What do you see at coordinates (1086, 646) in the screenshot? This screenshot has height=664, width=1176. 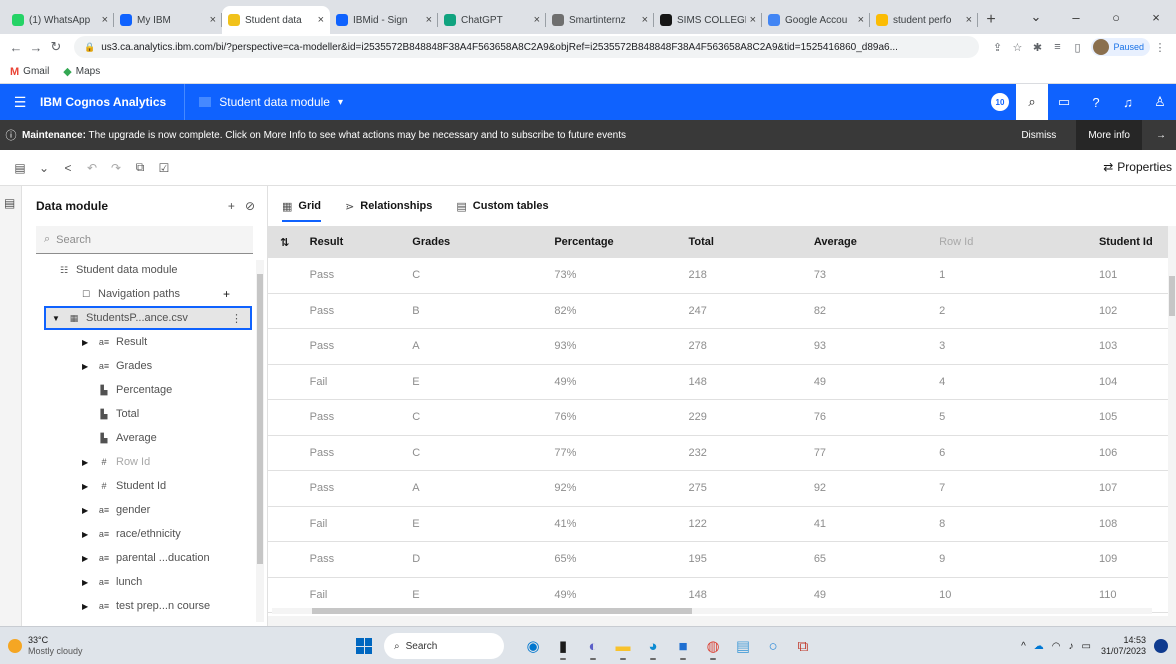 I see `battery-icon: ▭` at bounding box center [1086, 646].